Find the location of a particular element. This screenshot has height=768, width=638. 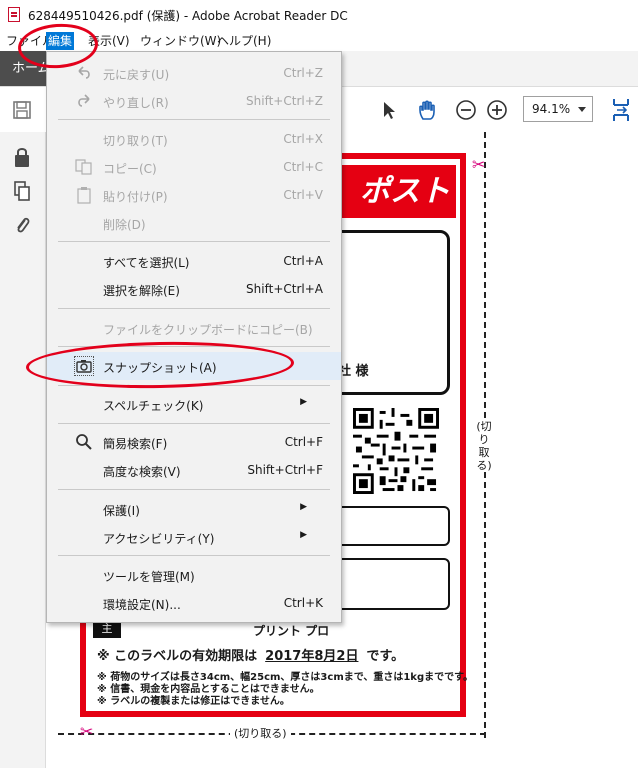

attachment-icon is located at coordinates (22, 225).